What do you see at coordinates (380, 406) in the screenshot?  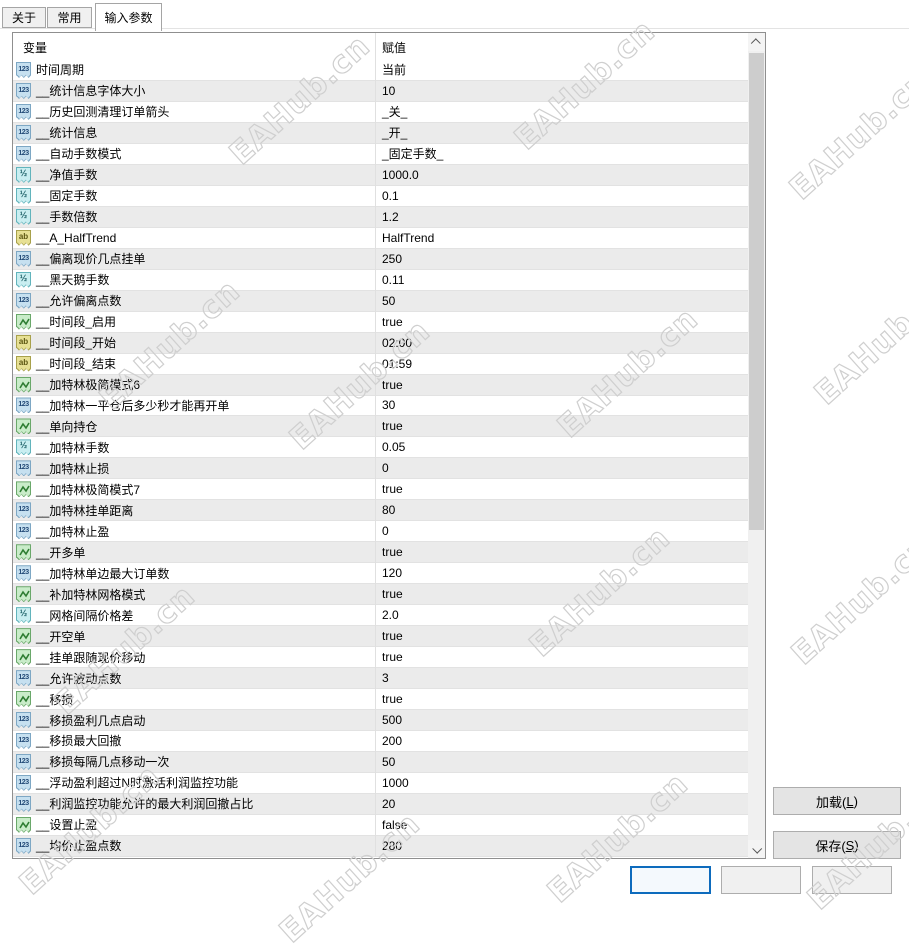 I see `param-row: 123 __加特林一平仓后多少秒才能再开单 30` at bounding box center [380, 406].